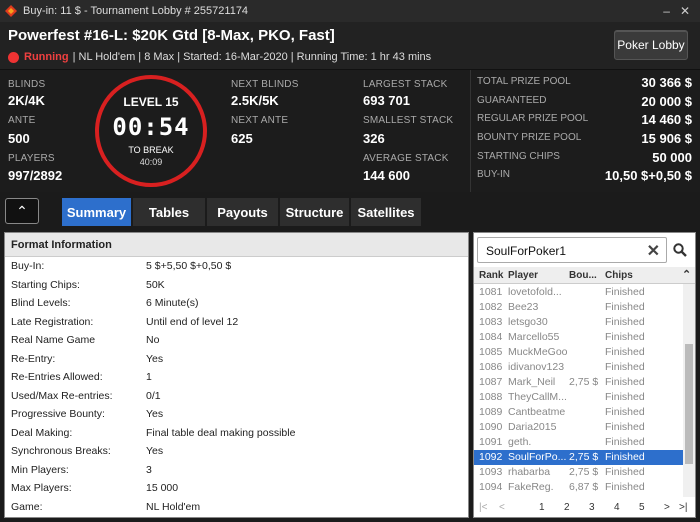  I want to click on player-search-input: SoulForPoker1 ✕, so click(572, 250).